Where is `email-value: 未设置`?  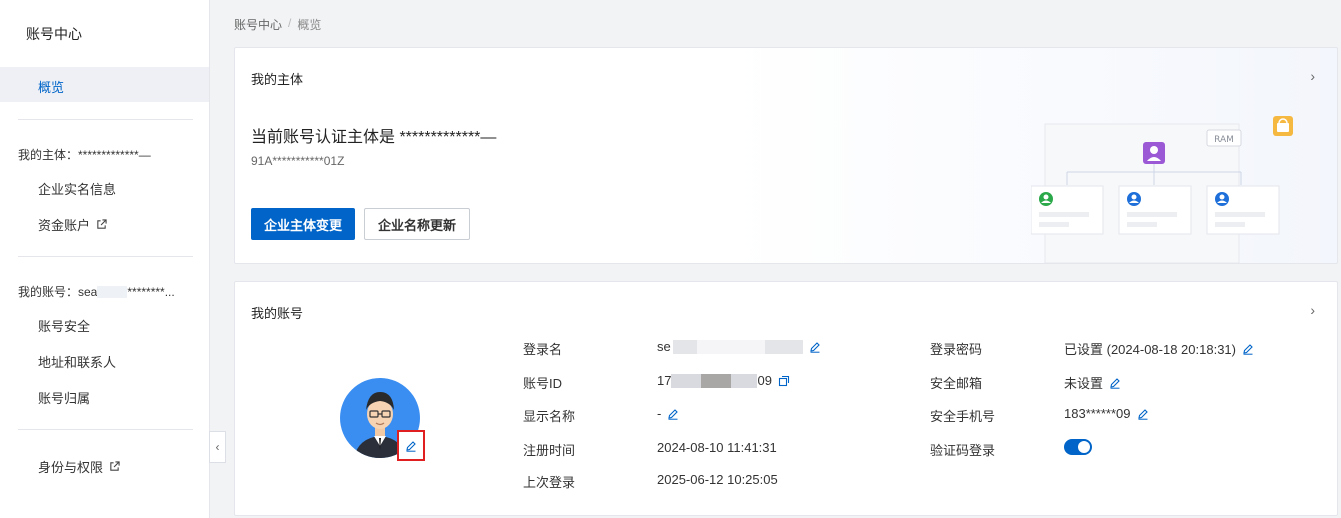
email-value: 未设置 is located at coordinates (1092, 382).